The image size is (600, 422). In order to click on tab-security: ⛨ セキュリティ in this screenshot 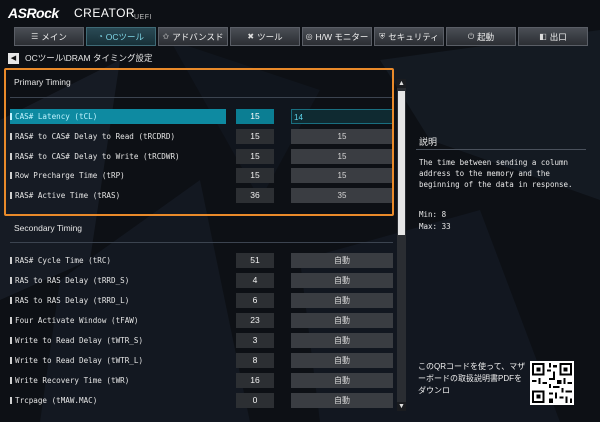, I will do `click(409, 36)`.